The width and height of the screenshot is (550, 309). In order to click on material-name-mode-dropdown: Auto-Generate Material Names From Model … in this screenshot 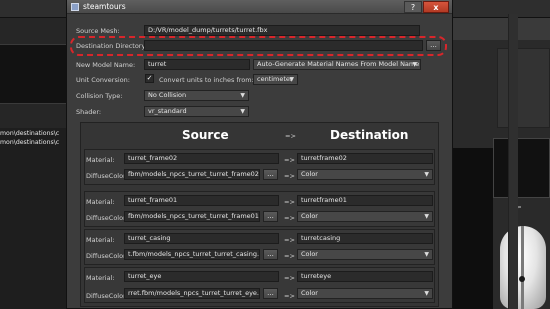, I will do `click(337, 64)`.